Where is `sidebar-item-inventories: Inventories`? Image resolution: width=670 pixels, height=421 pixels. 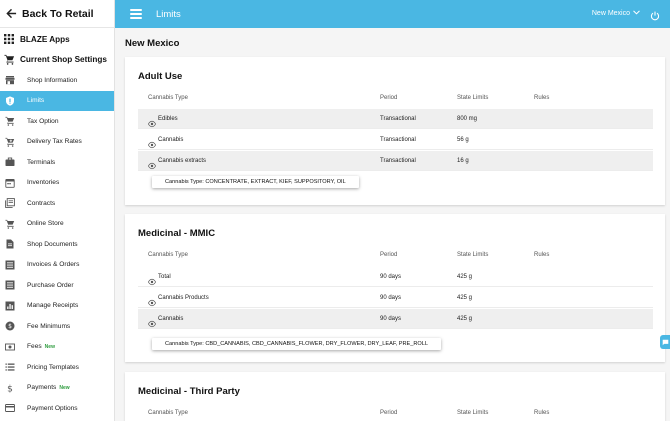 sidebar-item-inventories: Inventories is located at coordinates (57, 183).